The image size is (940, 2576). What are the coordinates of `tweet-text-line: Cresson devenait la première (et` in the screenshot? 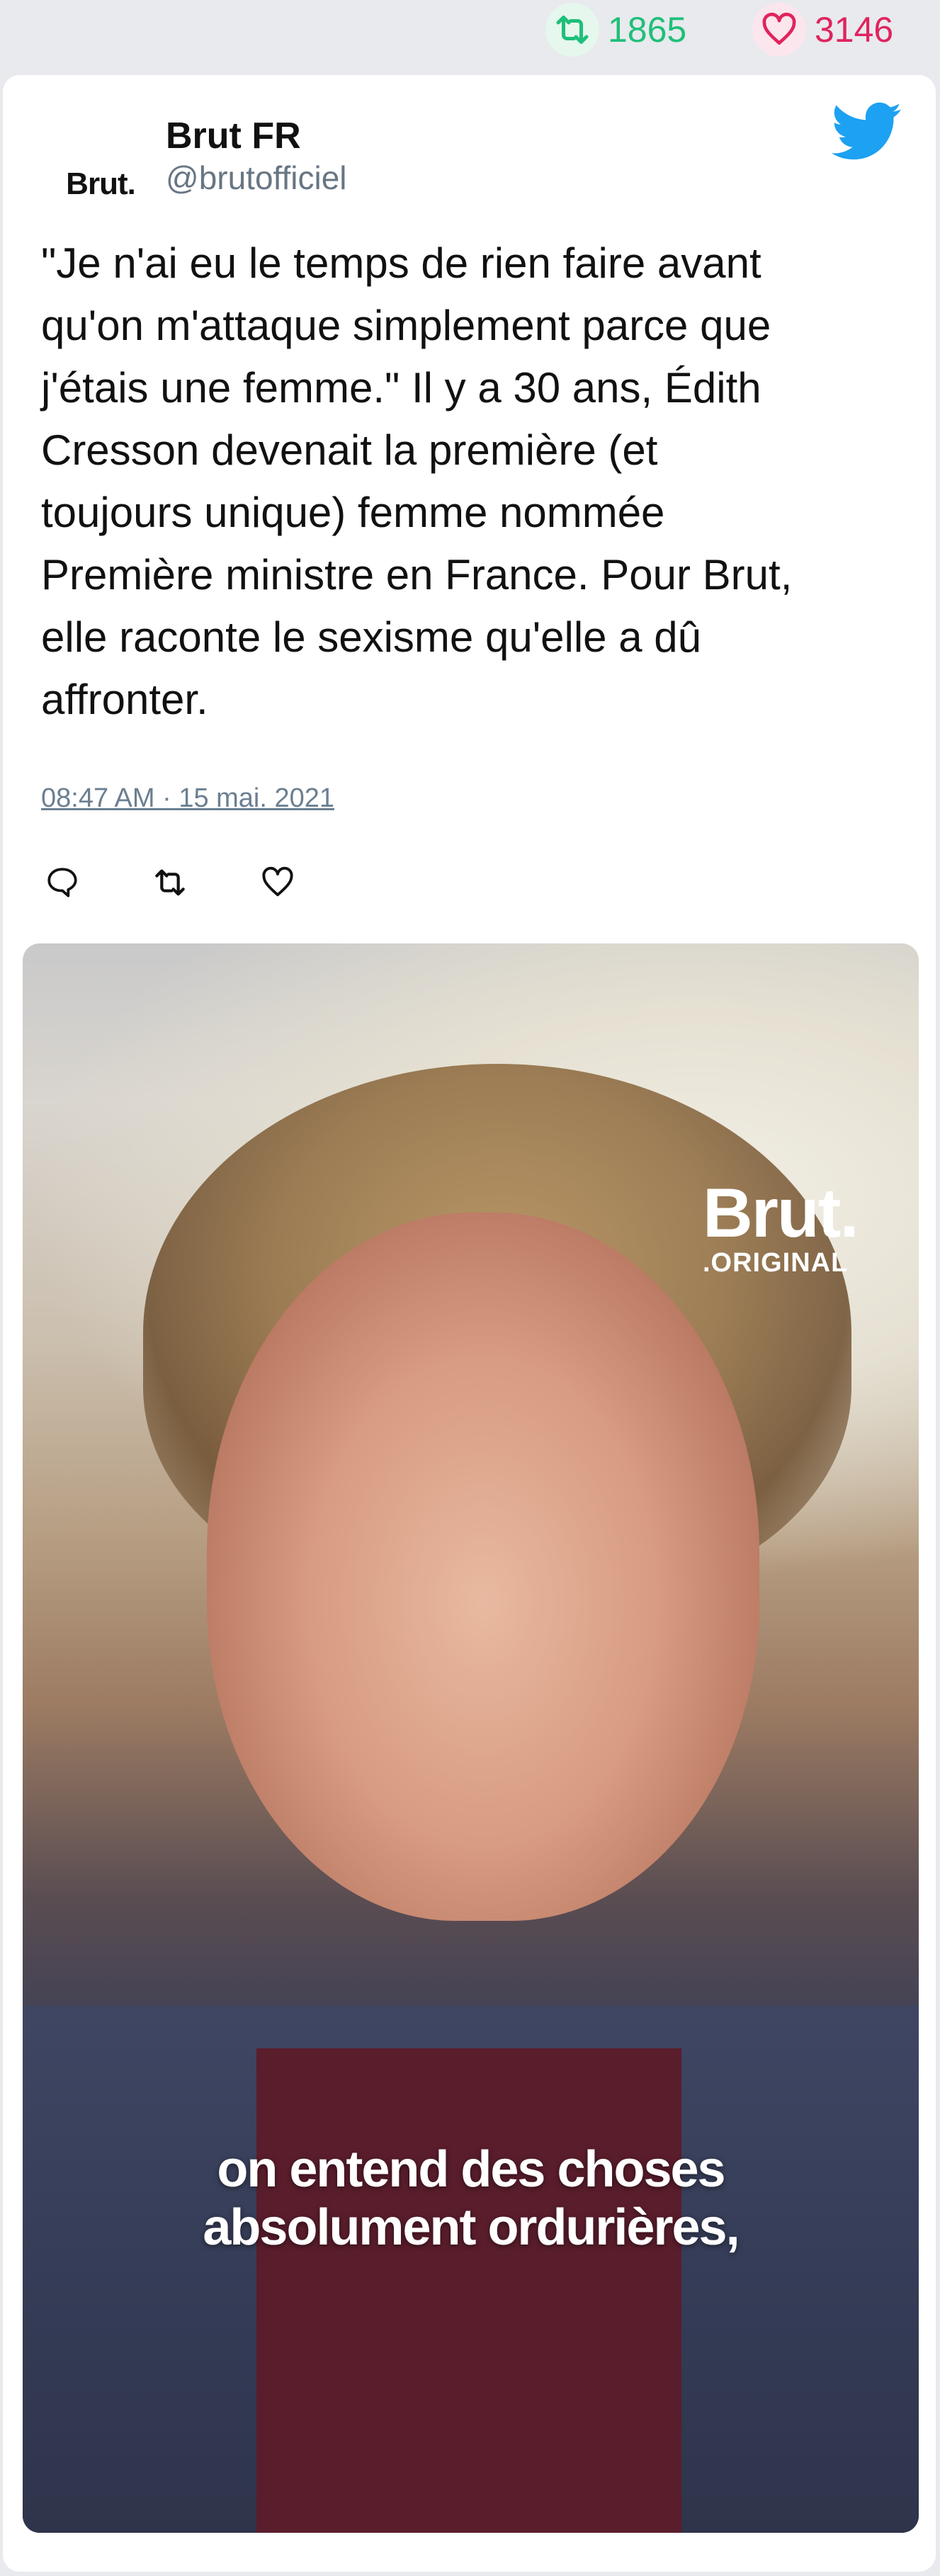 It's located at (349, 450).